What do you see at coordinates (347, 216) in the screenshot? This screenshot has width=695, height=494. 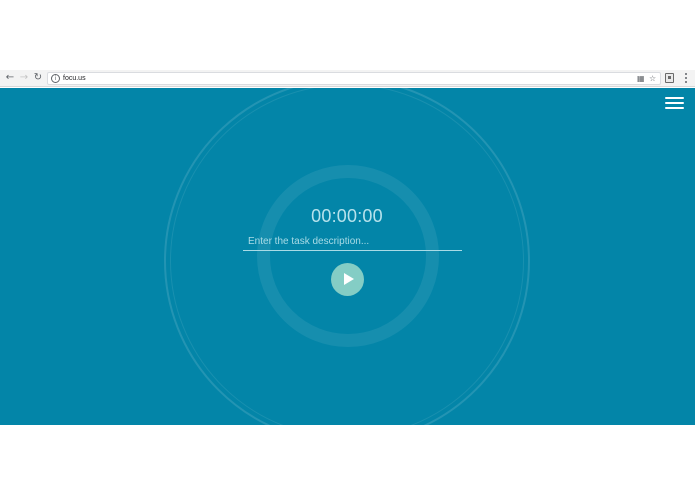 I see `timer-display: 00:00:00` at bounding box center [347, 216].